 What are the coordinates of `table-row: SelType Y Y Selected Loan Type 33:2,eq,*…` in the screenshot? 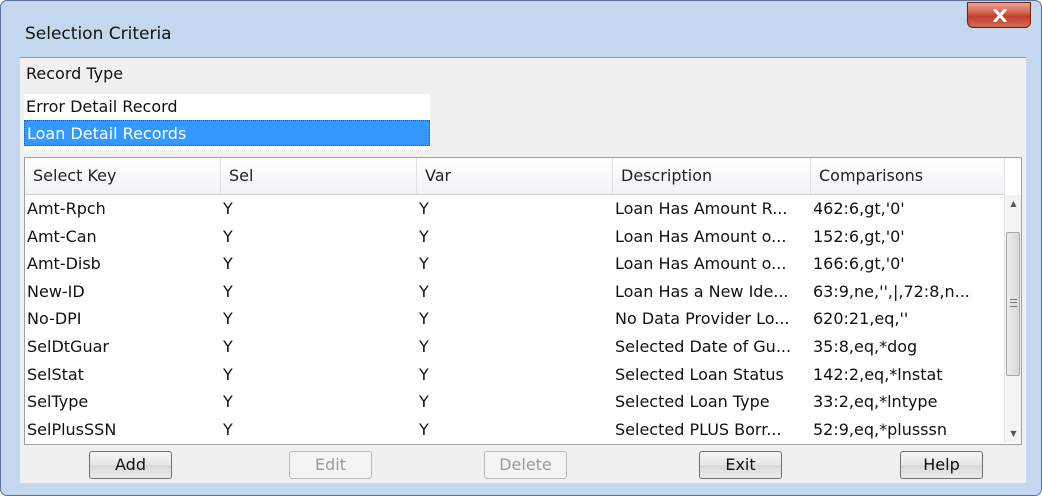 It's located at (515, 402).